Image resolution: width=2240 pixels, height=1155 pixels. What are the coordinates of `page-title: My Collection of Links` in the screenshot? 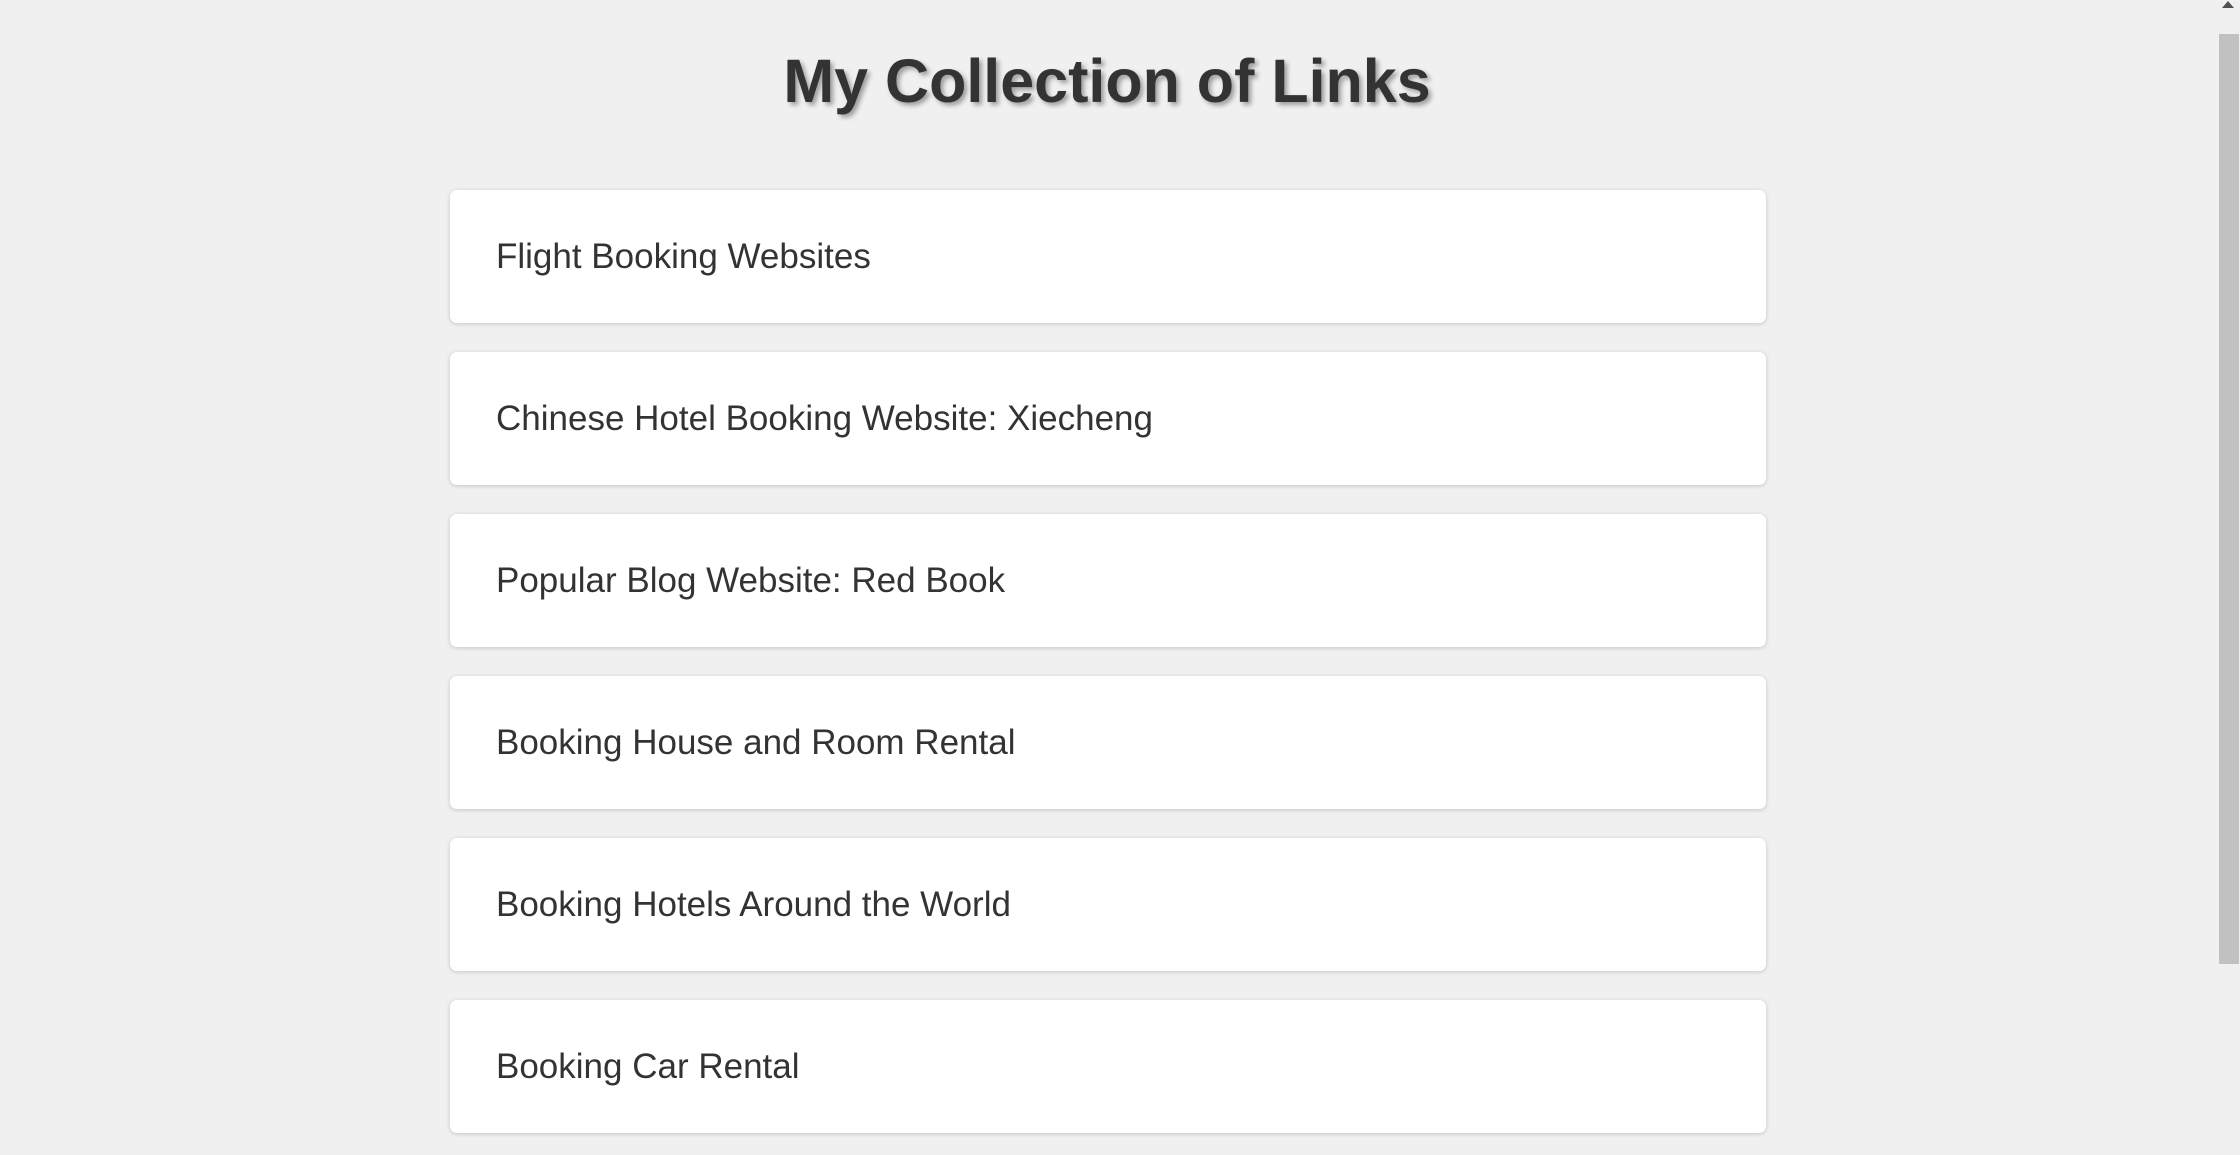 It's located at (1107, 81).